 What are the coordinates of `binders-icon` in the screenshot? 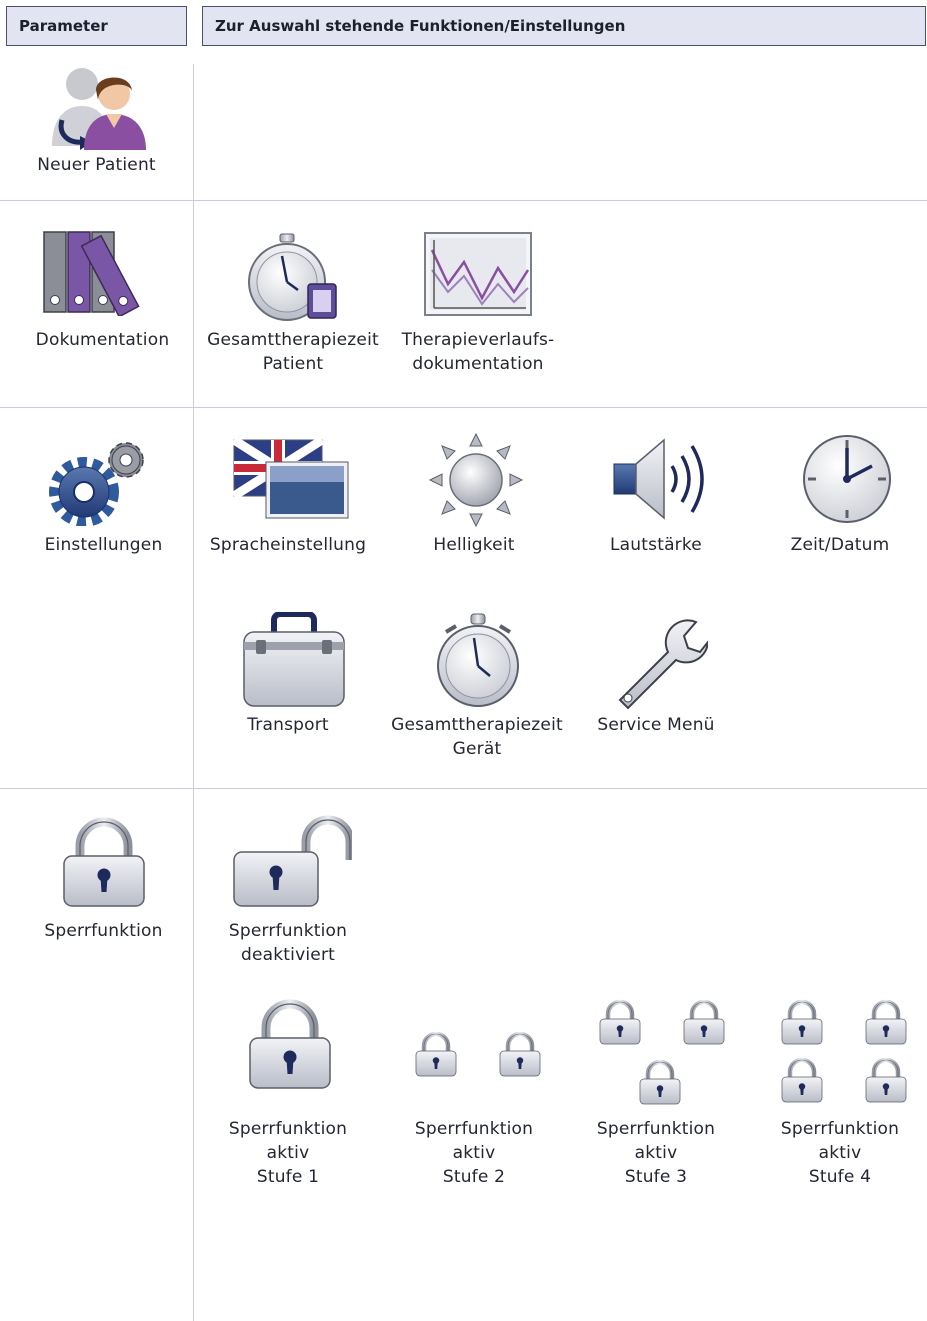 It's located at (103, 272).